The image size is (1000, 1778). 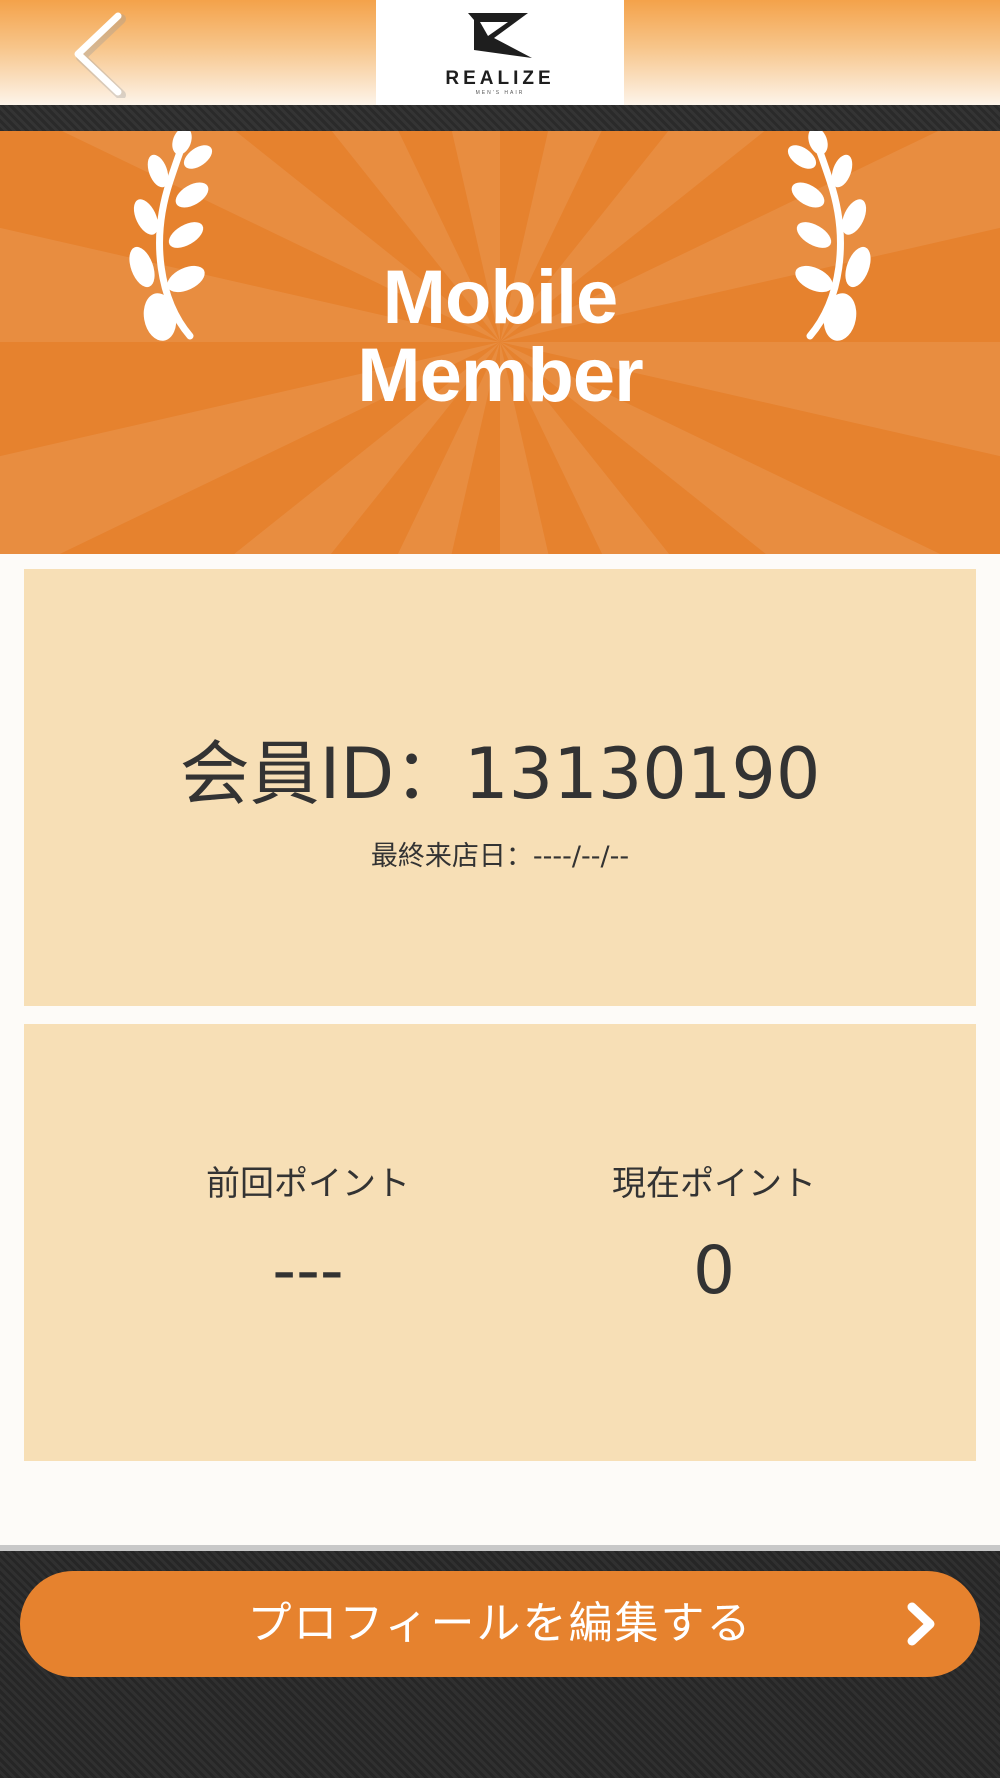 What do you see at coordinates (308, 1184) in the screenshot?
I see `previous-points-label: 前回ポイント` at bounding box center [308, 1184].